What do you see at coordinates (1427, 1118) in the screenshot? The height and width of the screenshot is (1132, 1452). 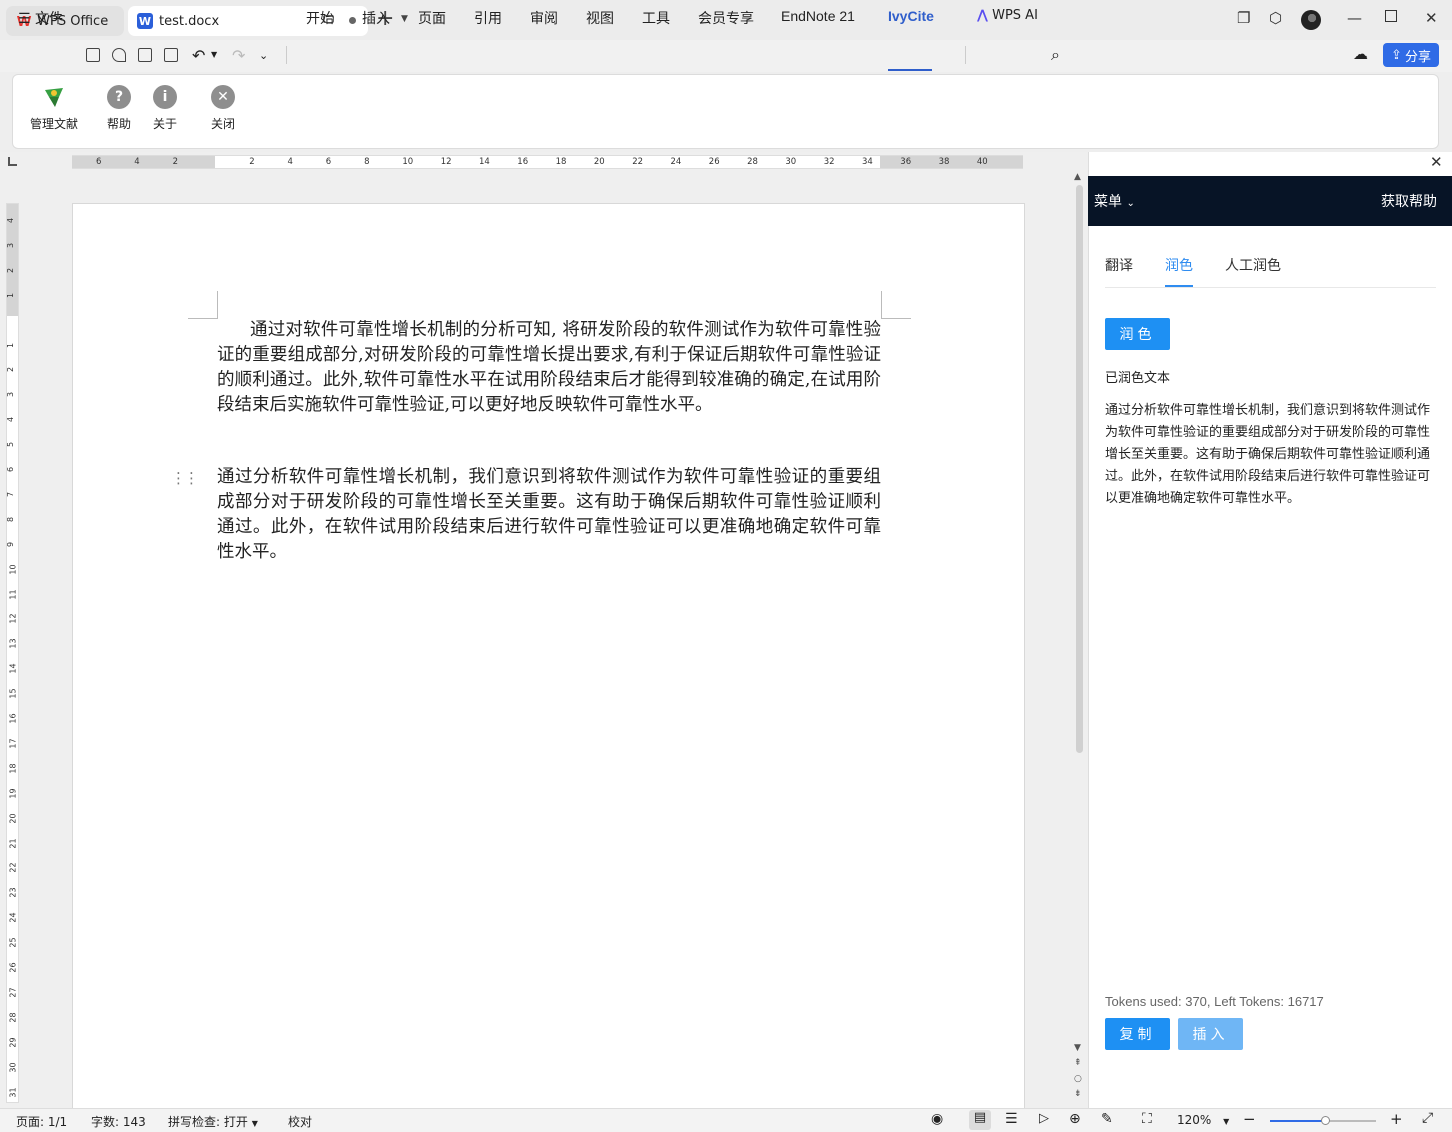 I see `fullscreen-icon: ⤢` at bounding box center [1427, 1118].